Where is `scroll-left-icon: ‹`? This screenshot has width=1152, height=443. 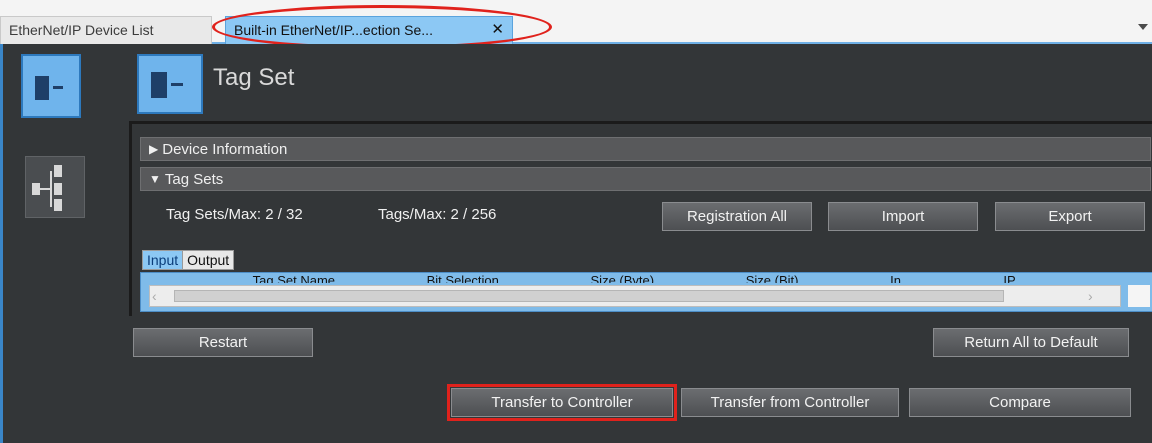 scroll-left-icon: ‹ is located at coordinates (158, 296).